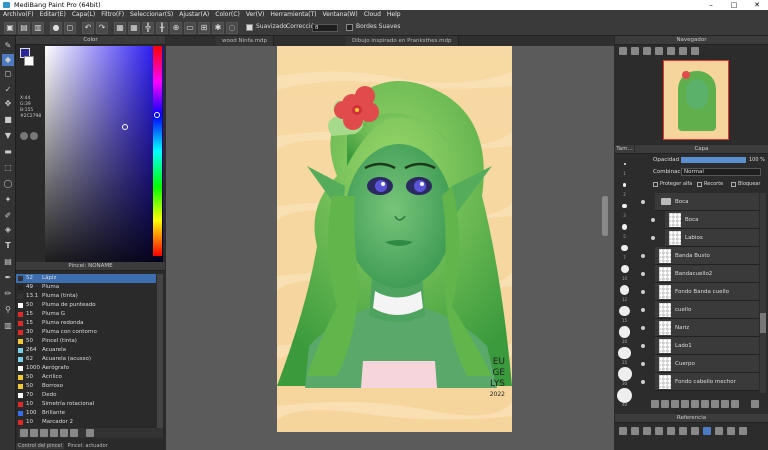 The image size is (768, 450). Describe the element at coordinates (713, 160) in the screenshot. I see `opacity-slider` at that location.